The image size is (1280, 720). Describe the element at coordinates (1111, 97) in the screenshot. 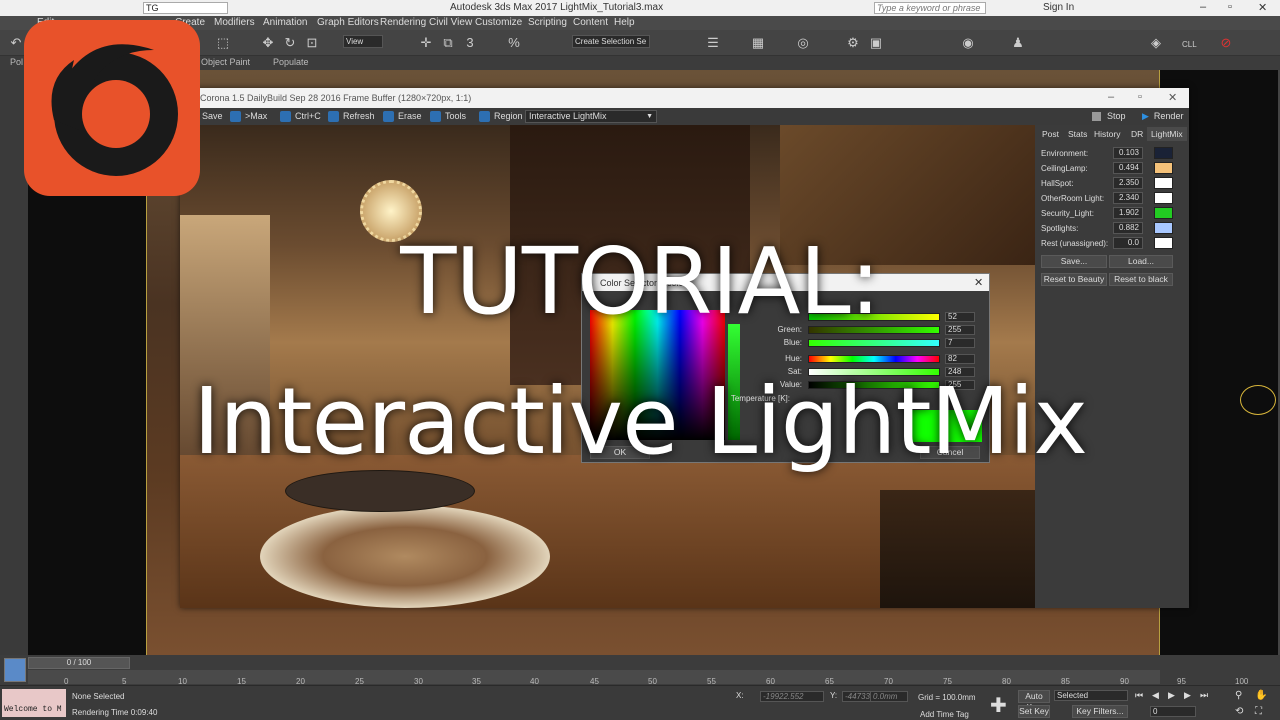

I see `fb-minimize-icon: –` at that location.